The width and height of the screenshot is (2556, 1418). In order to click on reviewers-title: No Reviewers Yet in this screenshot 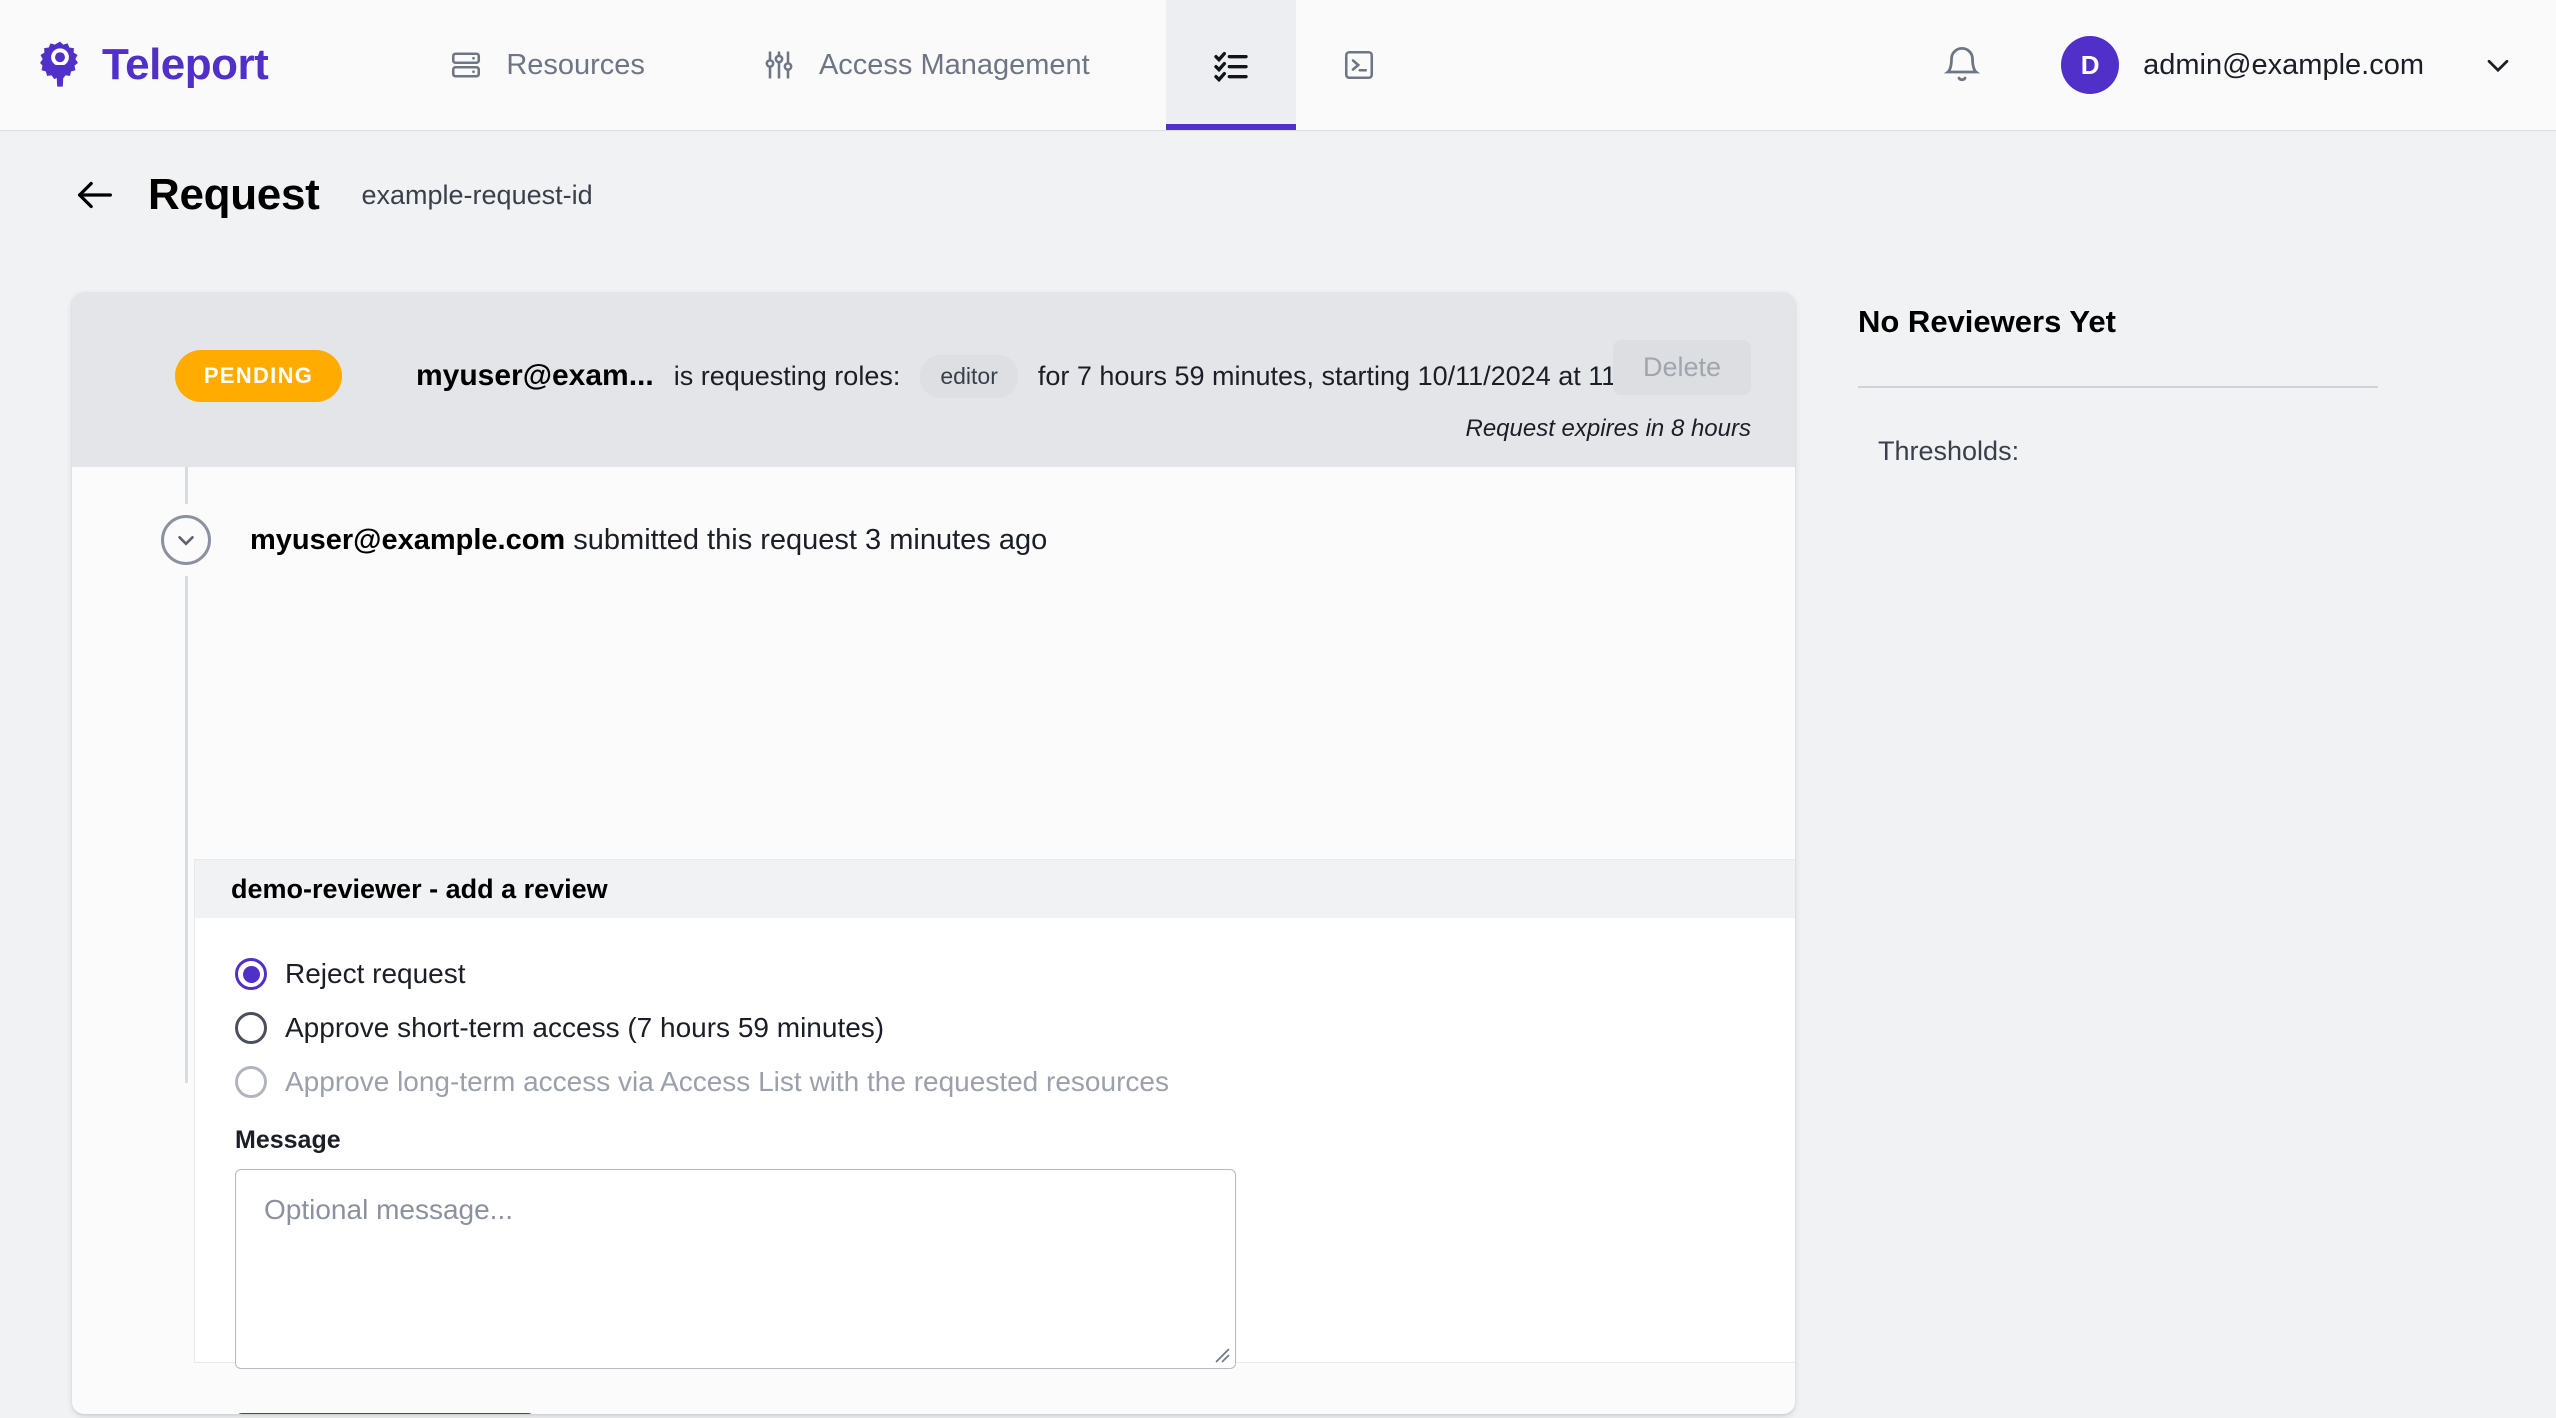, I will do `click(1987, 321)`.